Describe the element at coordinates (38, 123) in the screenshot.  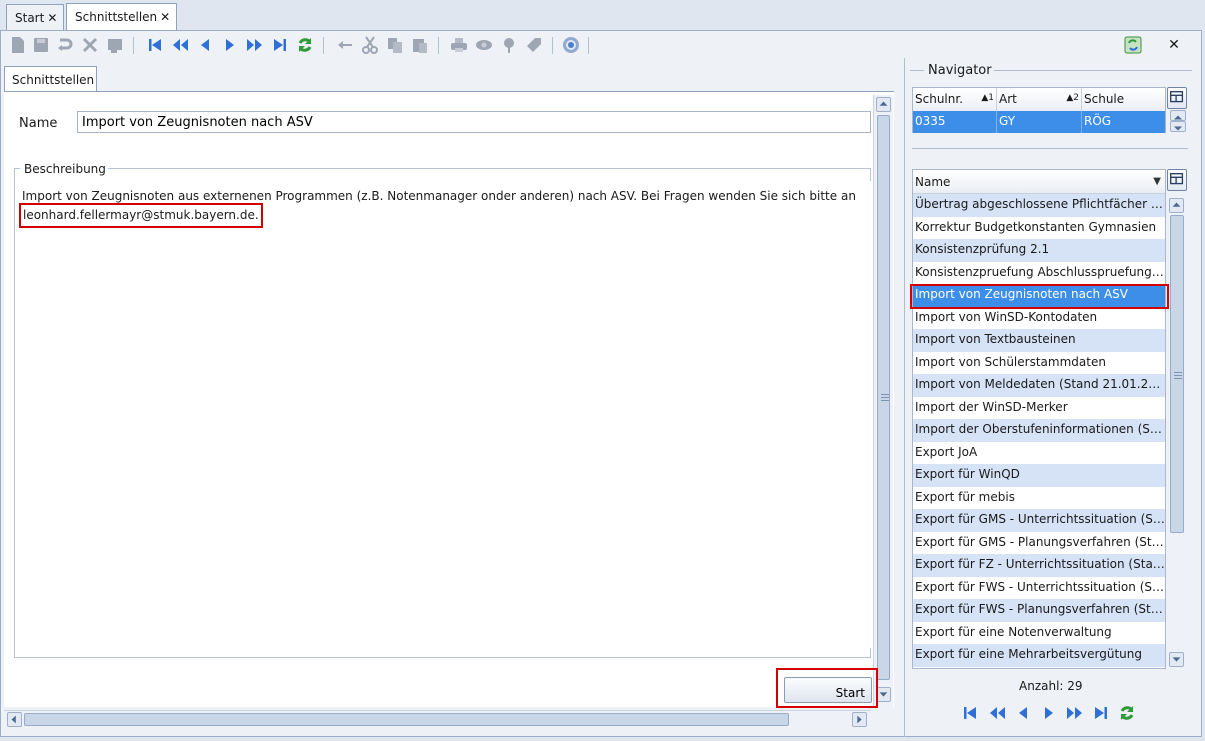
I see `name-label: Name` at that location.